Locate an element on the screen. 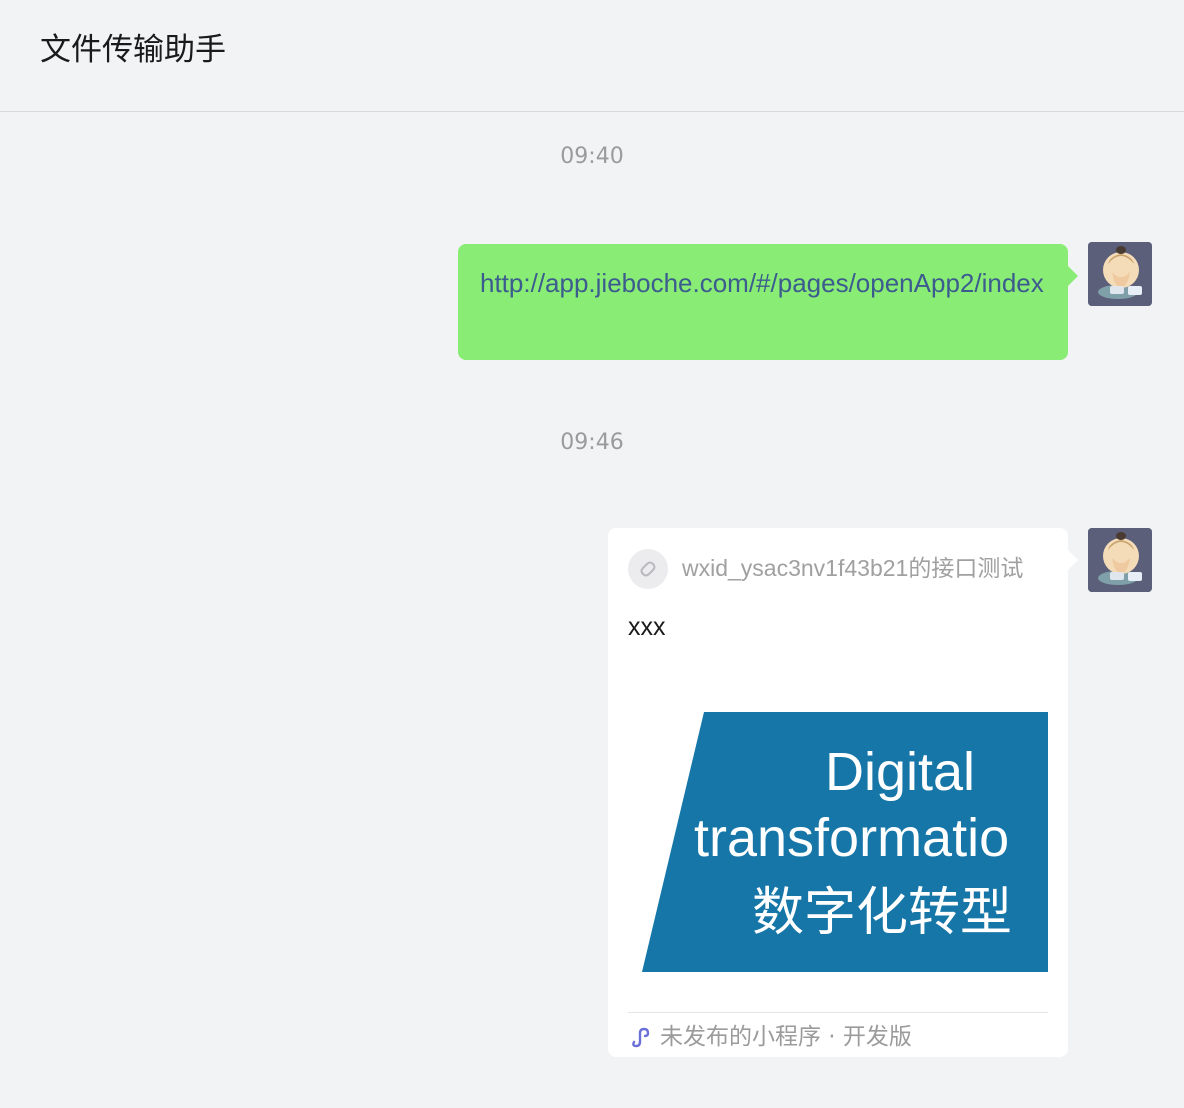 Image resolution: width=1184 pixels, height=1108 pixels. message-timestamp: 09:46 is located at coordinates (592, 442).